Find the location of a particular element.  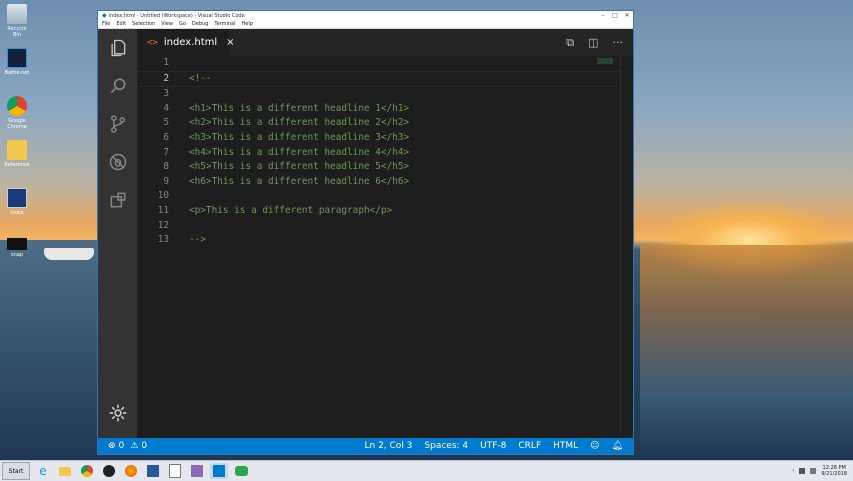

vscode-icon is located at coordinates (219, 471).